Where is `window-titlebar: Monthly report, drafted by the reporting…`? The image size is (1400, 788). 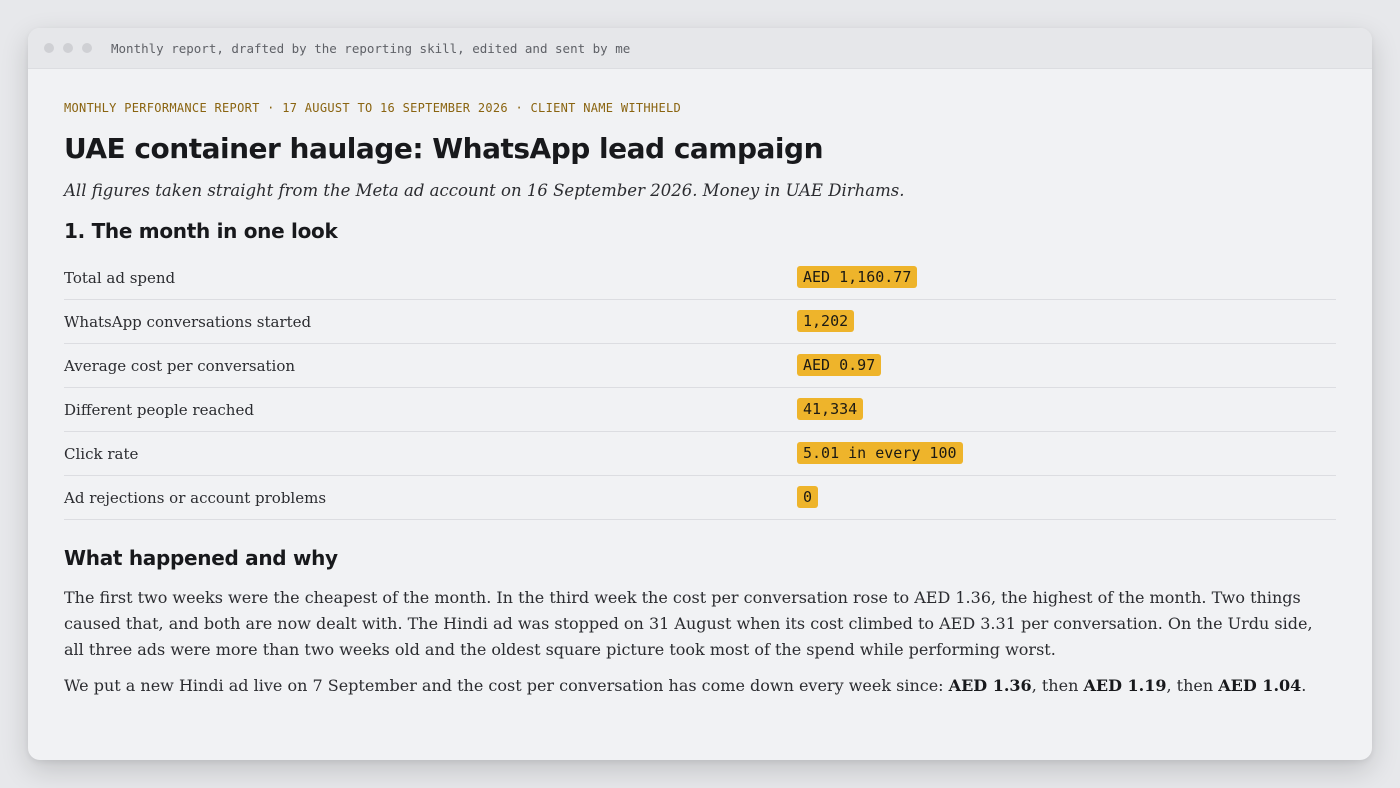
window-titlebar: Monthly report, drafted by the reporting… is located at coordinates (700, 48).